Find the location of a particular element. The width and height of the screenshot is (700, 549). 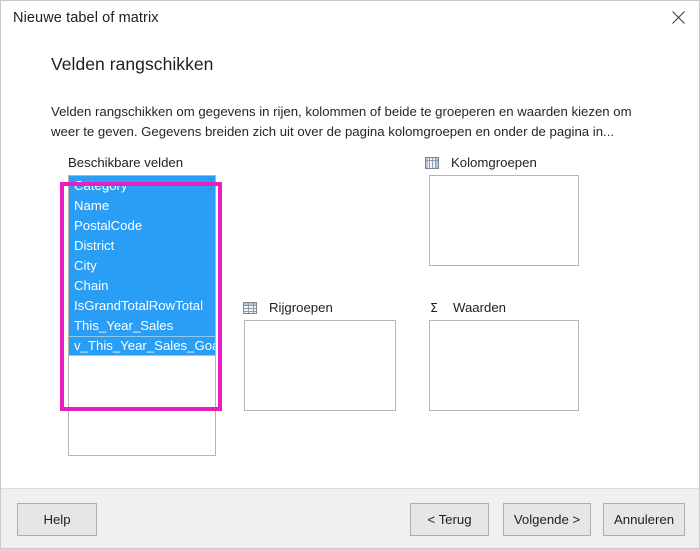

list-item: City is located at coordinates (142, 266).